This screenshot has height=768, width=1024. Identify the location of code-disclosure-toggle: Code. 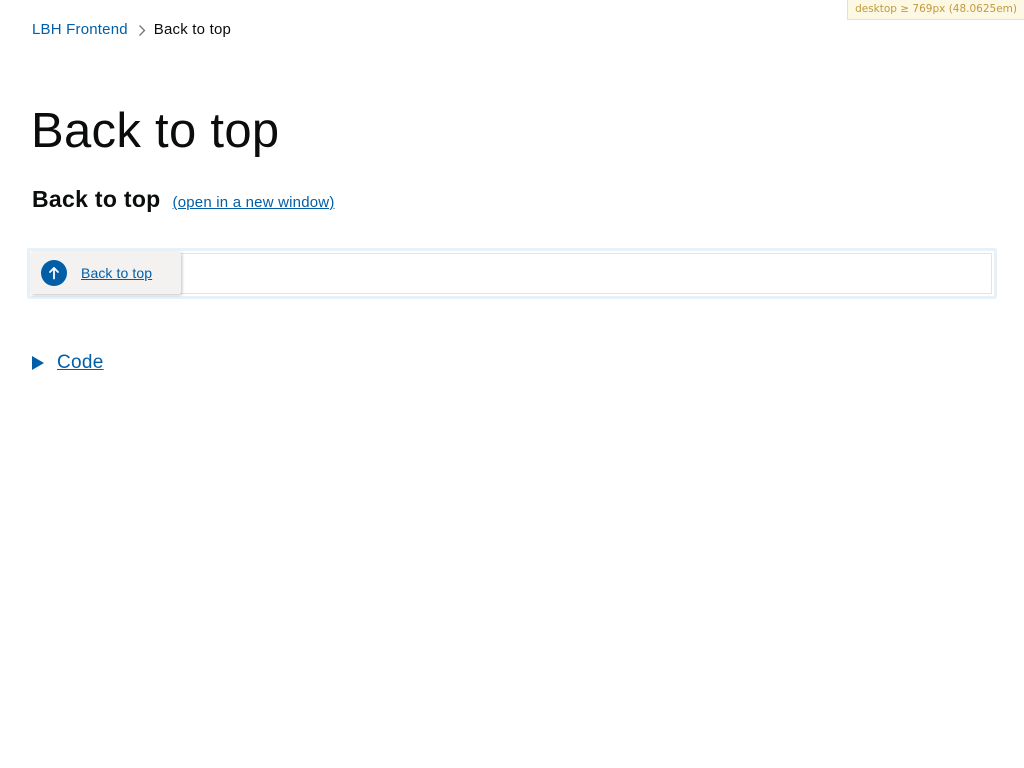
(68, 363).